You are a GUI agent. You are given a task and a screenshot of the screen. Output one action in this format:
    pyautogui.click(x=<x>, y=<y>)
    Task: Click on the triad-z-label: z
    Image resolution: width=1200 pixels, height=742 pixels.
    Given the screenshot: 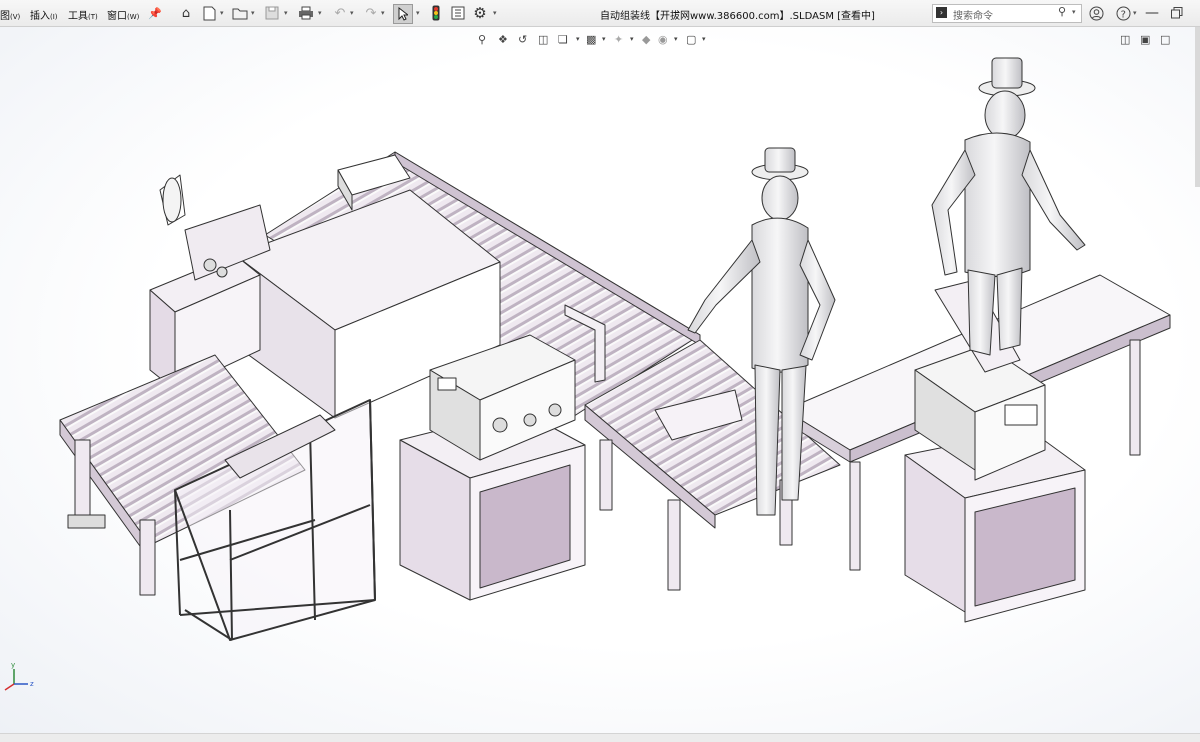 What is the action you would take?
    pyautogui.click(x=32, y=684)
    